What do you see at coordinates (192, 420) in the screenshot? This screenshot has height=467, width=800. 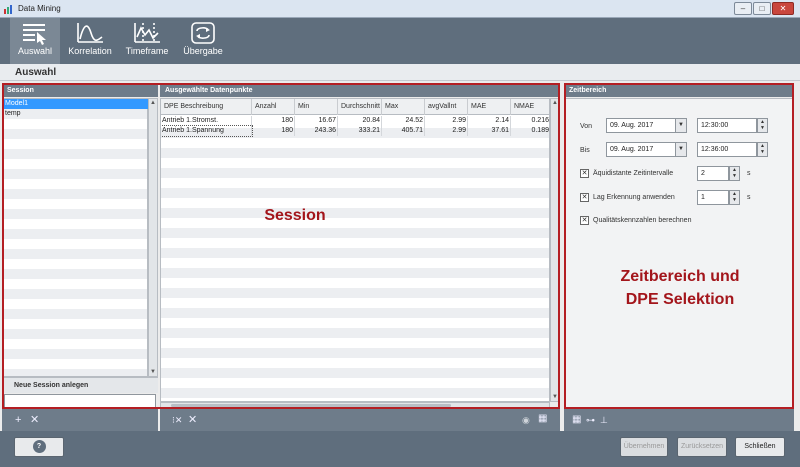 I see `delete-all-icon: ✕` at bounding box center [192, 420].